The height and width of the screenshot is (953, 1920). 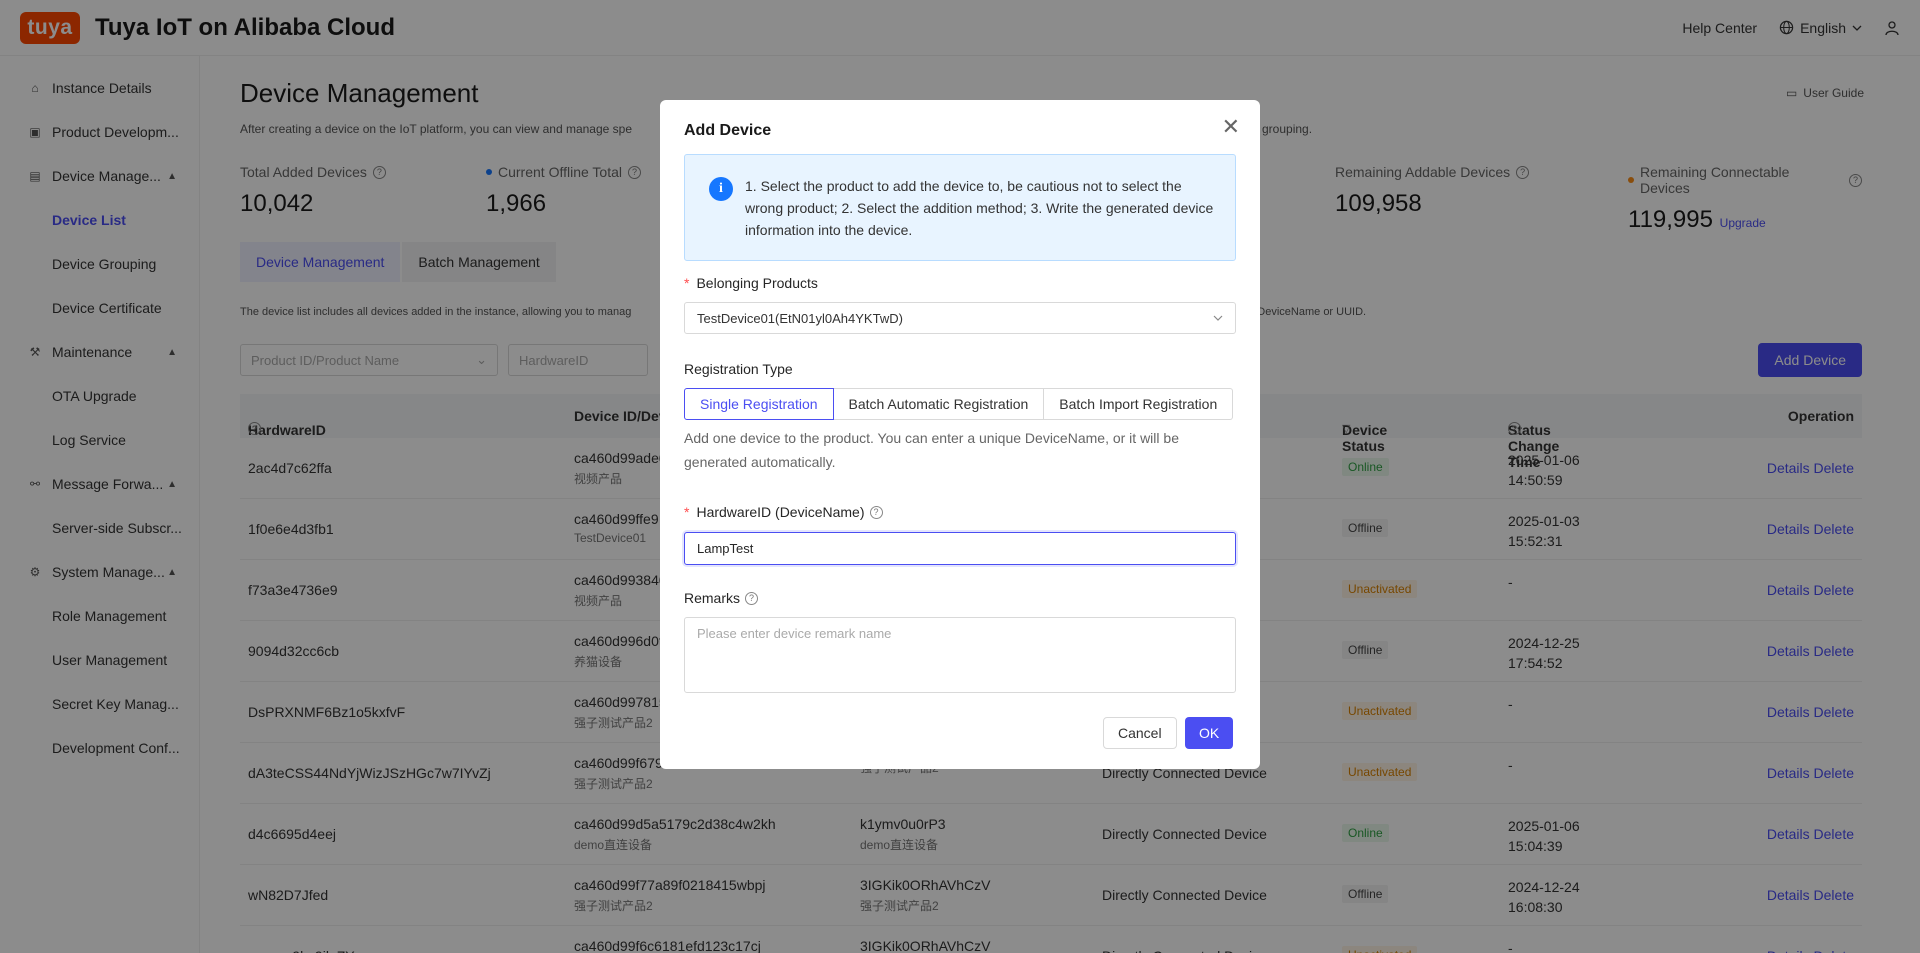 I want to click on registration-type-label: Registration Type, so click(x=738, y=369).